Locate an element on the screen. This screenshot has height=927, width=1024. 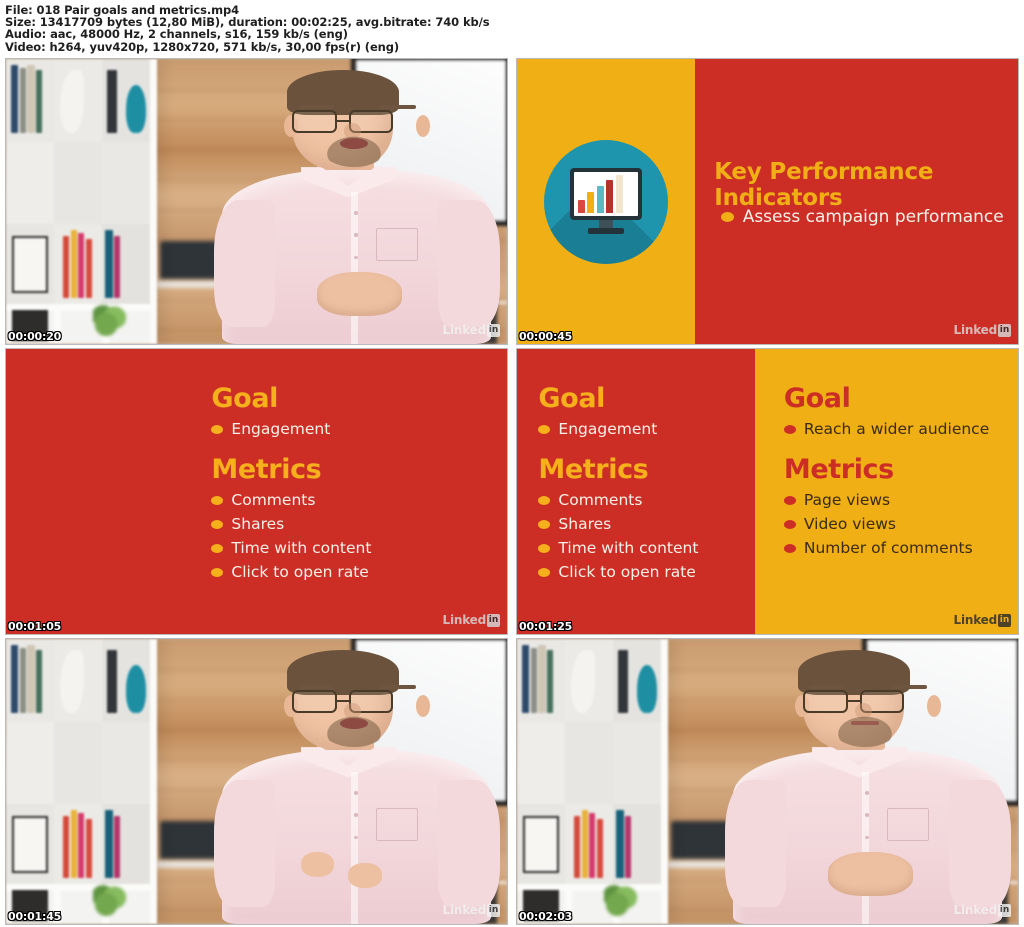
metrics-item: Video views is located at coordinates (886, 524).